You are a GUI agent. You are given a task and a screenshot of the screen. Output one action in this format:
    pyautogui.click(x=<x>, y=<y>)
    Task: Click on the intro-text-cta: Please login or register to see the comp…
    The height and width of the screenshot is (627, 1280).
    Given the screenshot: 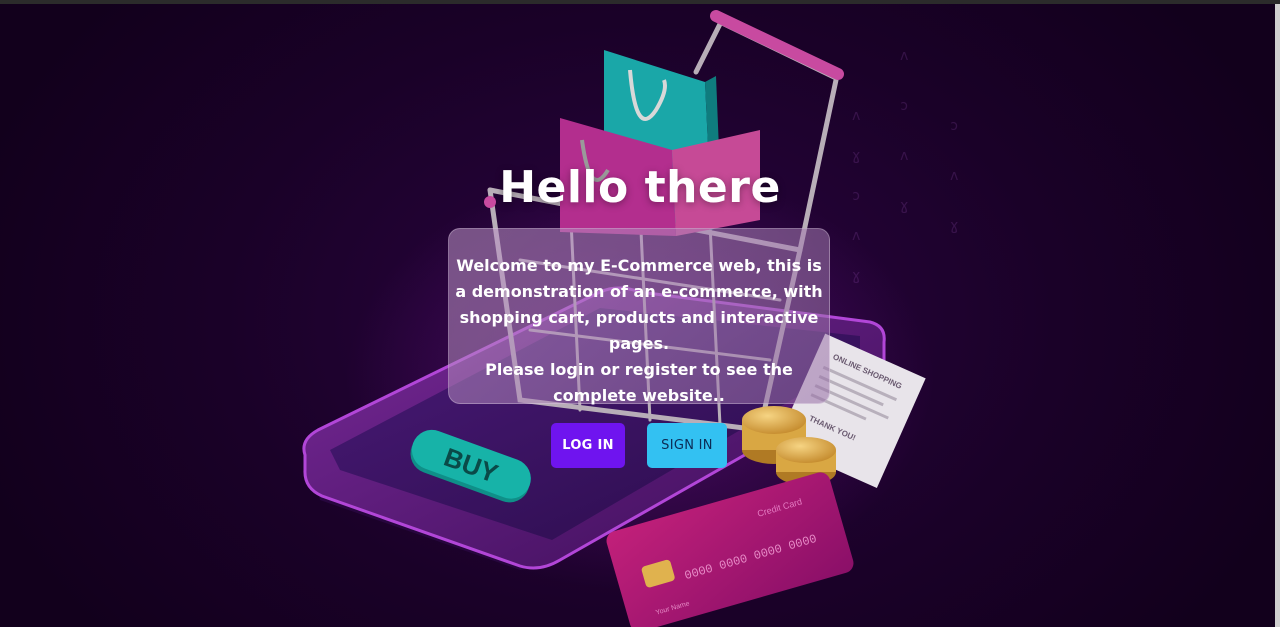 What is the action you would take?
    pyautogui.click(x=639, y=382)
    